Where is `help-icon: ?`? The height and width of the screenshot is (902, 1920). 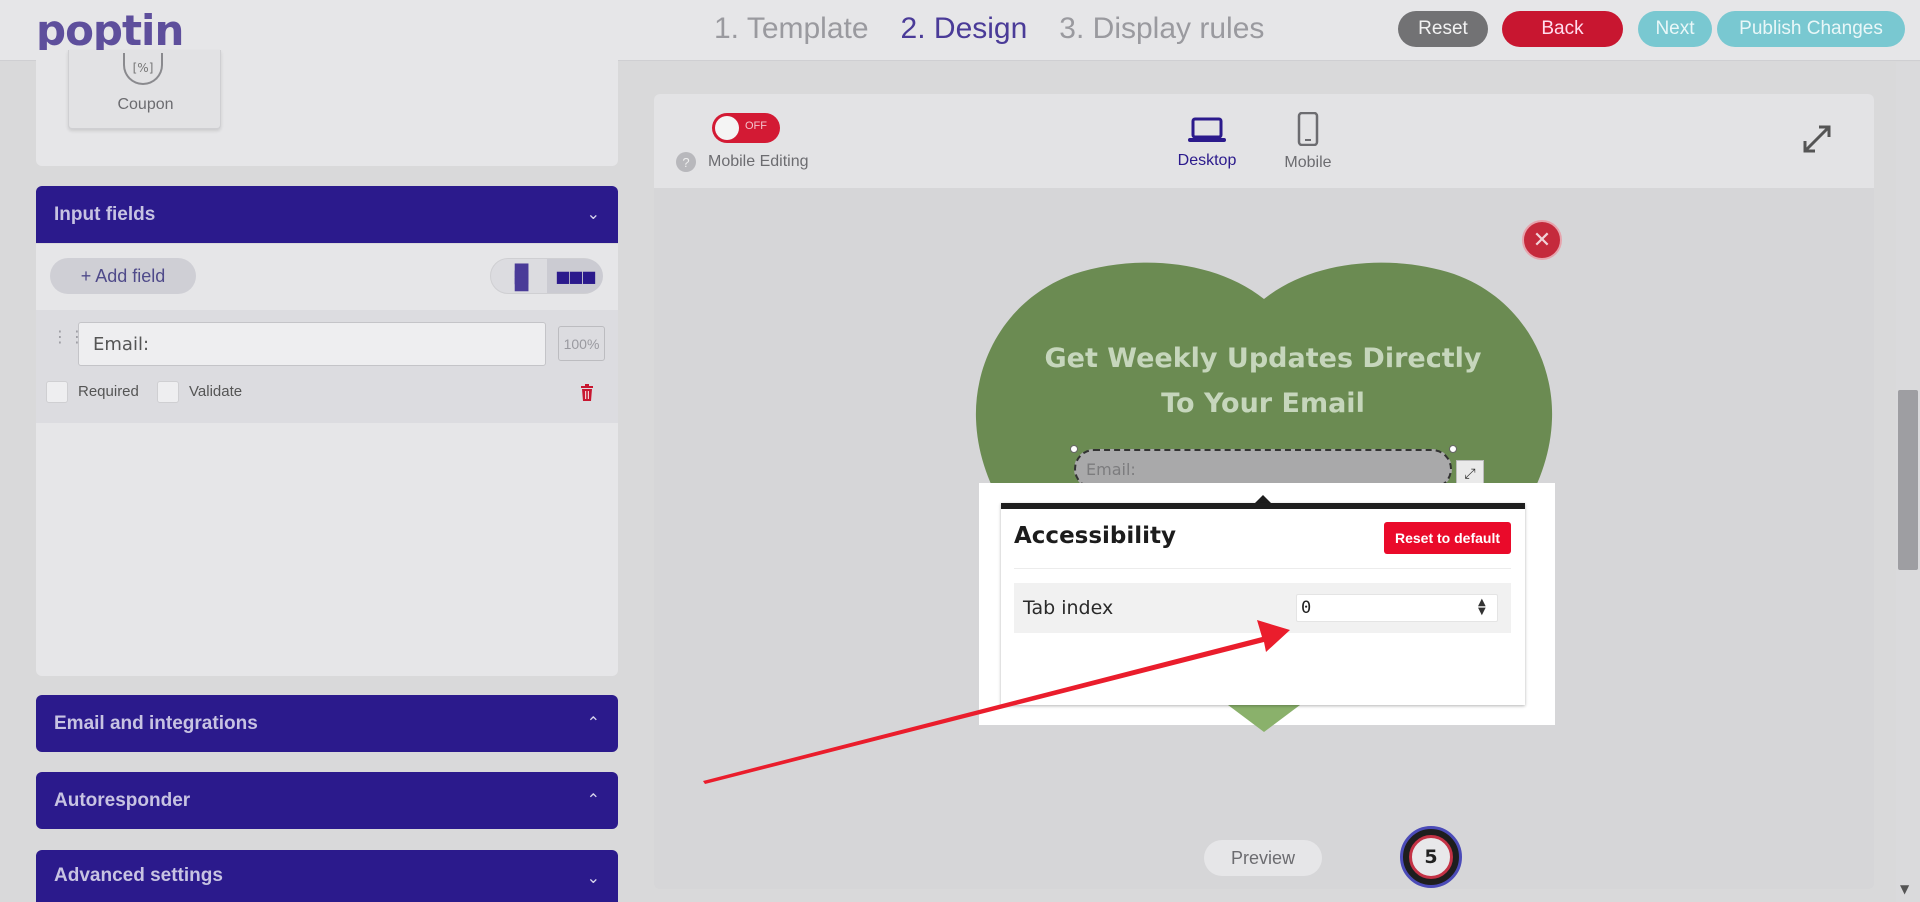 help-icon: ? is located at coordinates (686, 162).